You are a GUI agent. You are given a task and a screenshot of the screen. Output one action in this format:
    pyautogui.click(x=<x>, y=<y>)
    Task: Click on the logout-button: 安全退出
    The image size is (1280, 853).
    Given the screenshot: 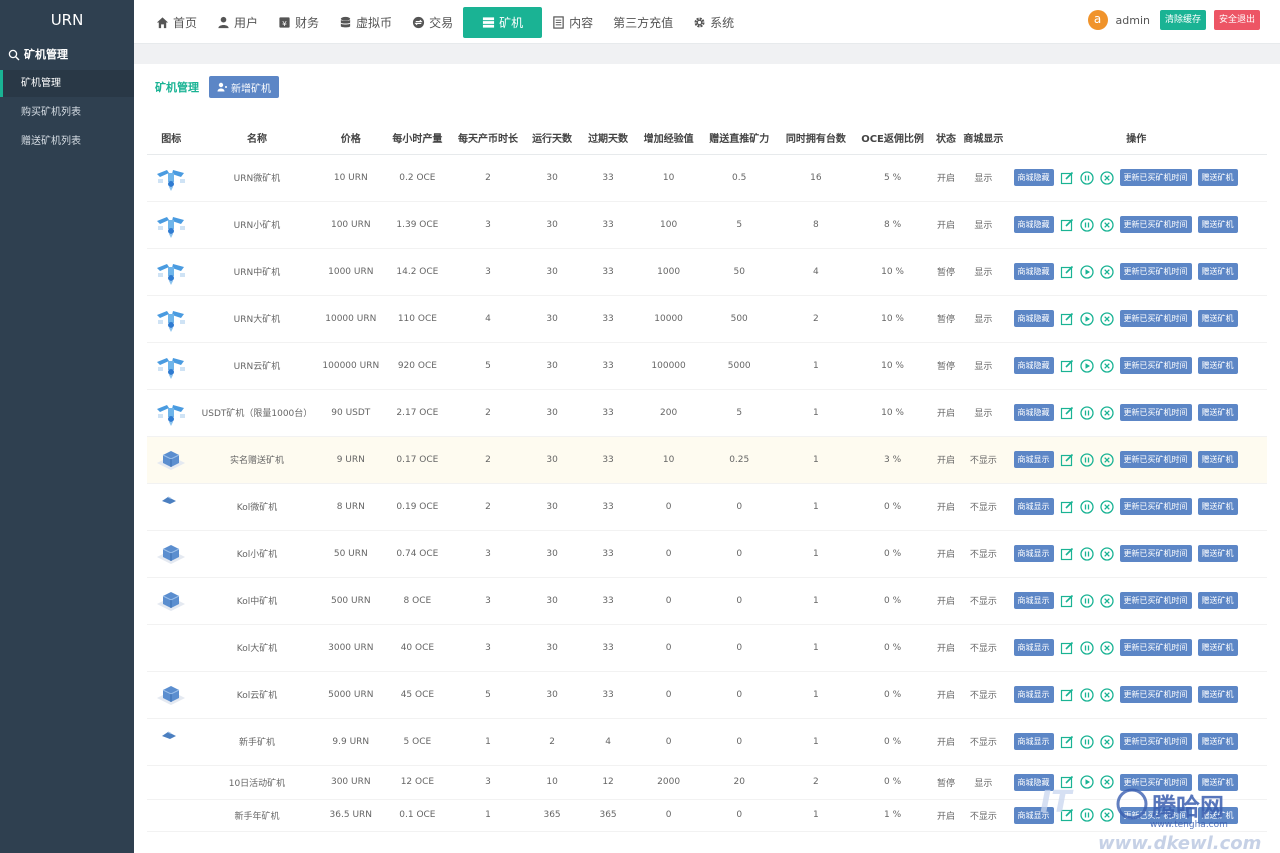 What is the action you would take?
    pyautogui.click(x=1236, y=20)
    